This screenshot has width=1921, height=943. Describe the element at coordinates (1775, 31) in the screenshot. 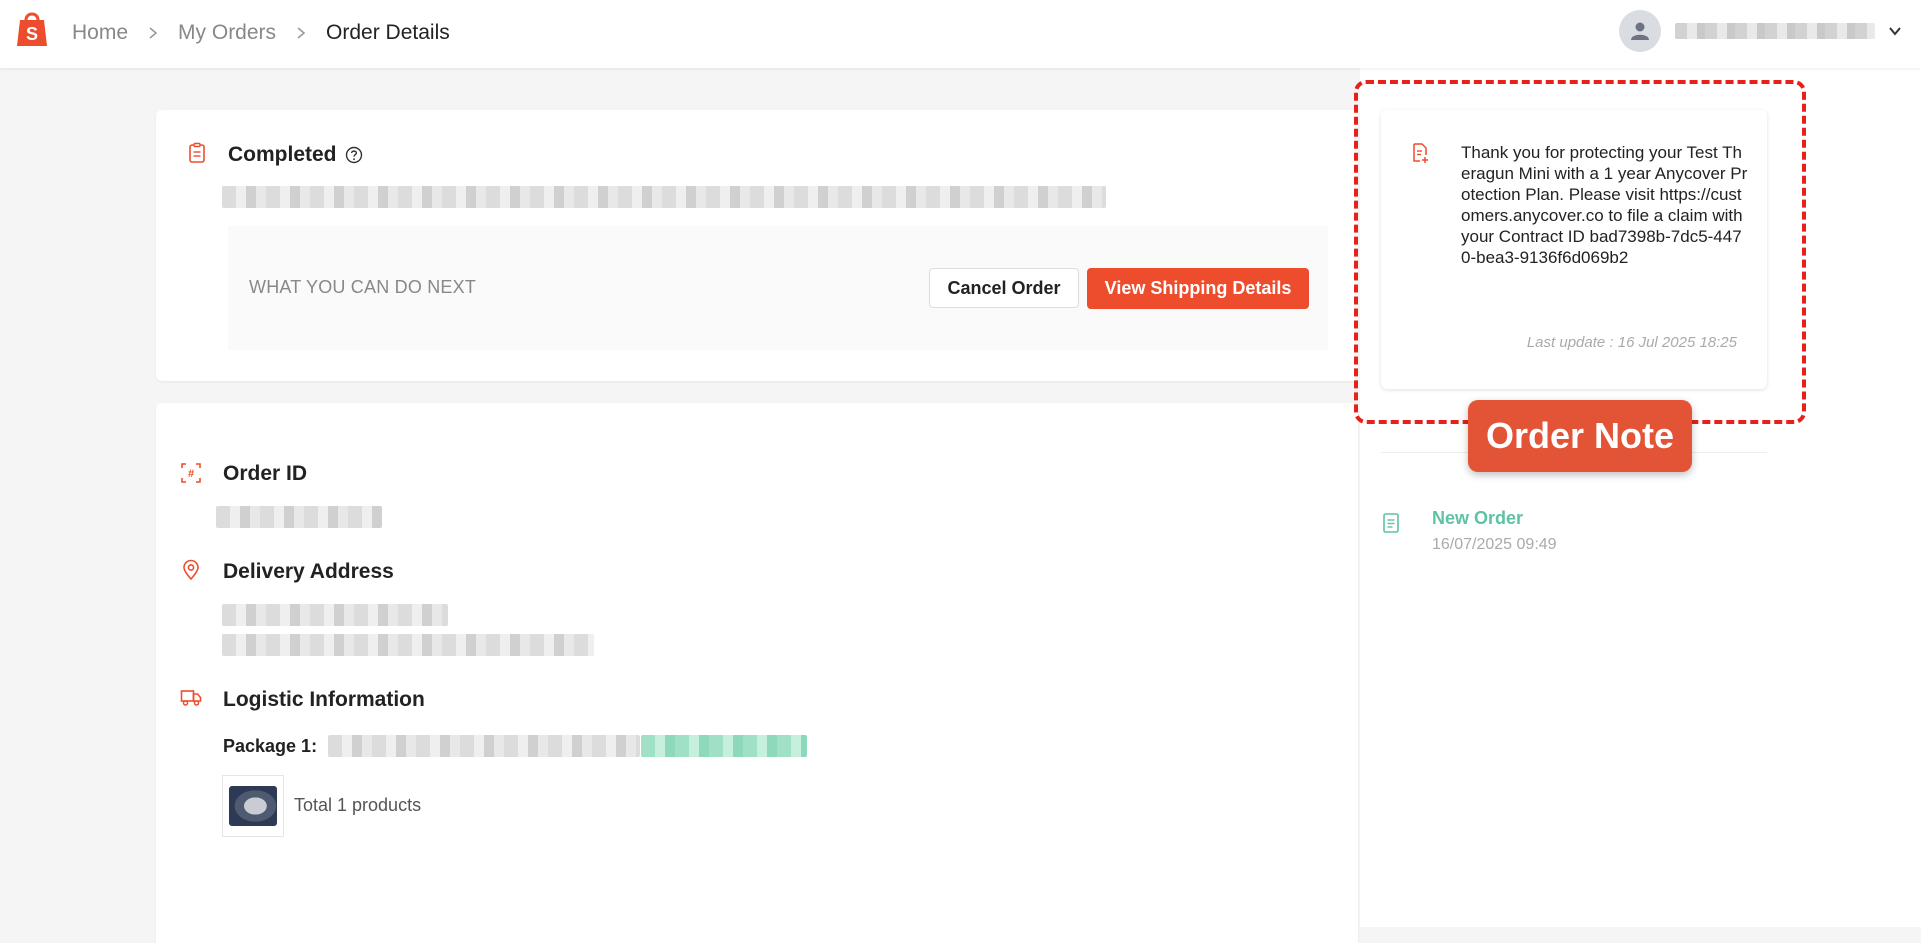

I see `user-name-redacted` at that location.